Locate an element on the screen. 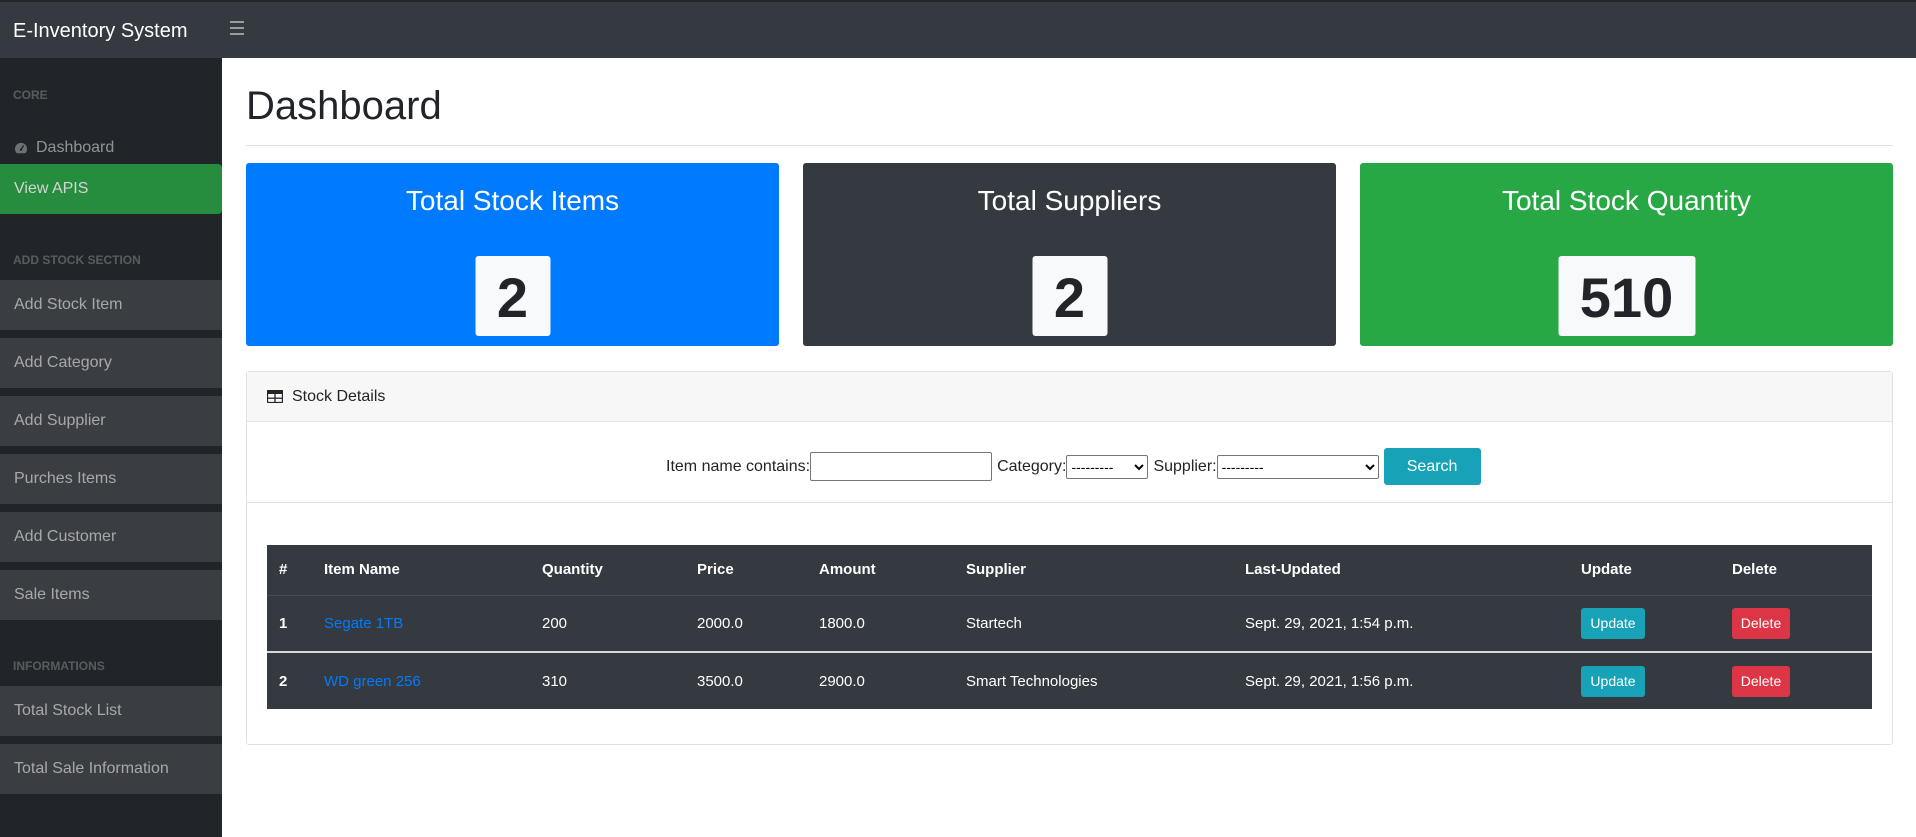 This screenshot has width=1916, height=837. category-select: --------- is located at coordinates (1107, 466).